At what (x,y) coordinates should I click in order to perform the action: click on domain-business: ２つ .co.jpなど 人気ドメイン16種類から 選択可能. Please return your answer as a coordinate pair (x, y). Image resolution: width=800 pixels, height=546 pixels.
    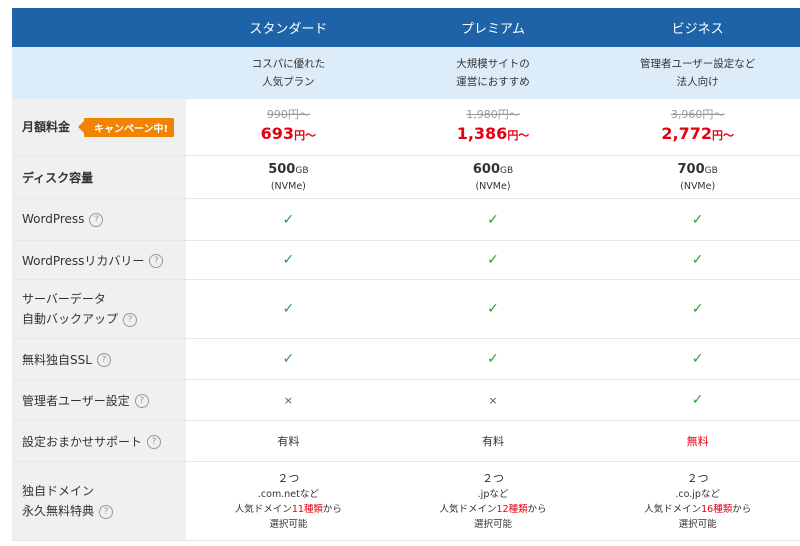
    Looking at the image, I should click on (697, 501).